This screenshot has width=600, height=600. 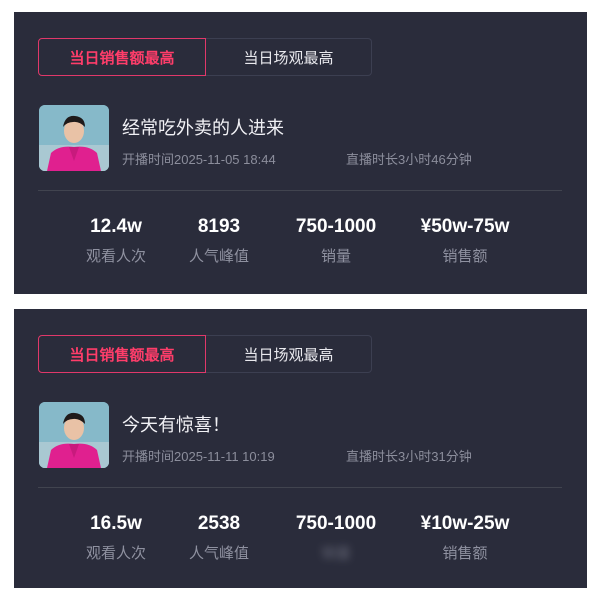 What do you see at coordinates (219, 523) in the screenshot?
I see `stat-value: 2538` at bounding box center [219, 523].